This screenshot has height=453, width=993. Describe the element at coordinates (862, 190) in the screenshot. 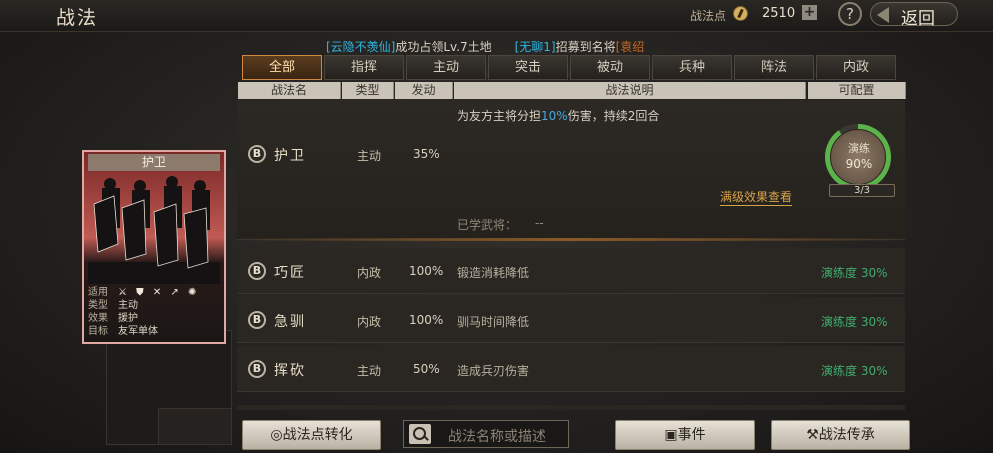

I see `practice-count: 3/3` at that location.